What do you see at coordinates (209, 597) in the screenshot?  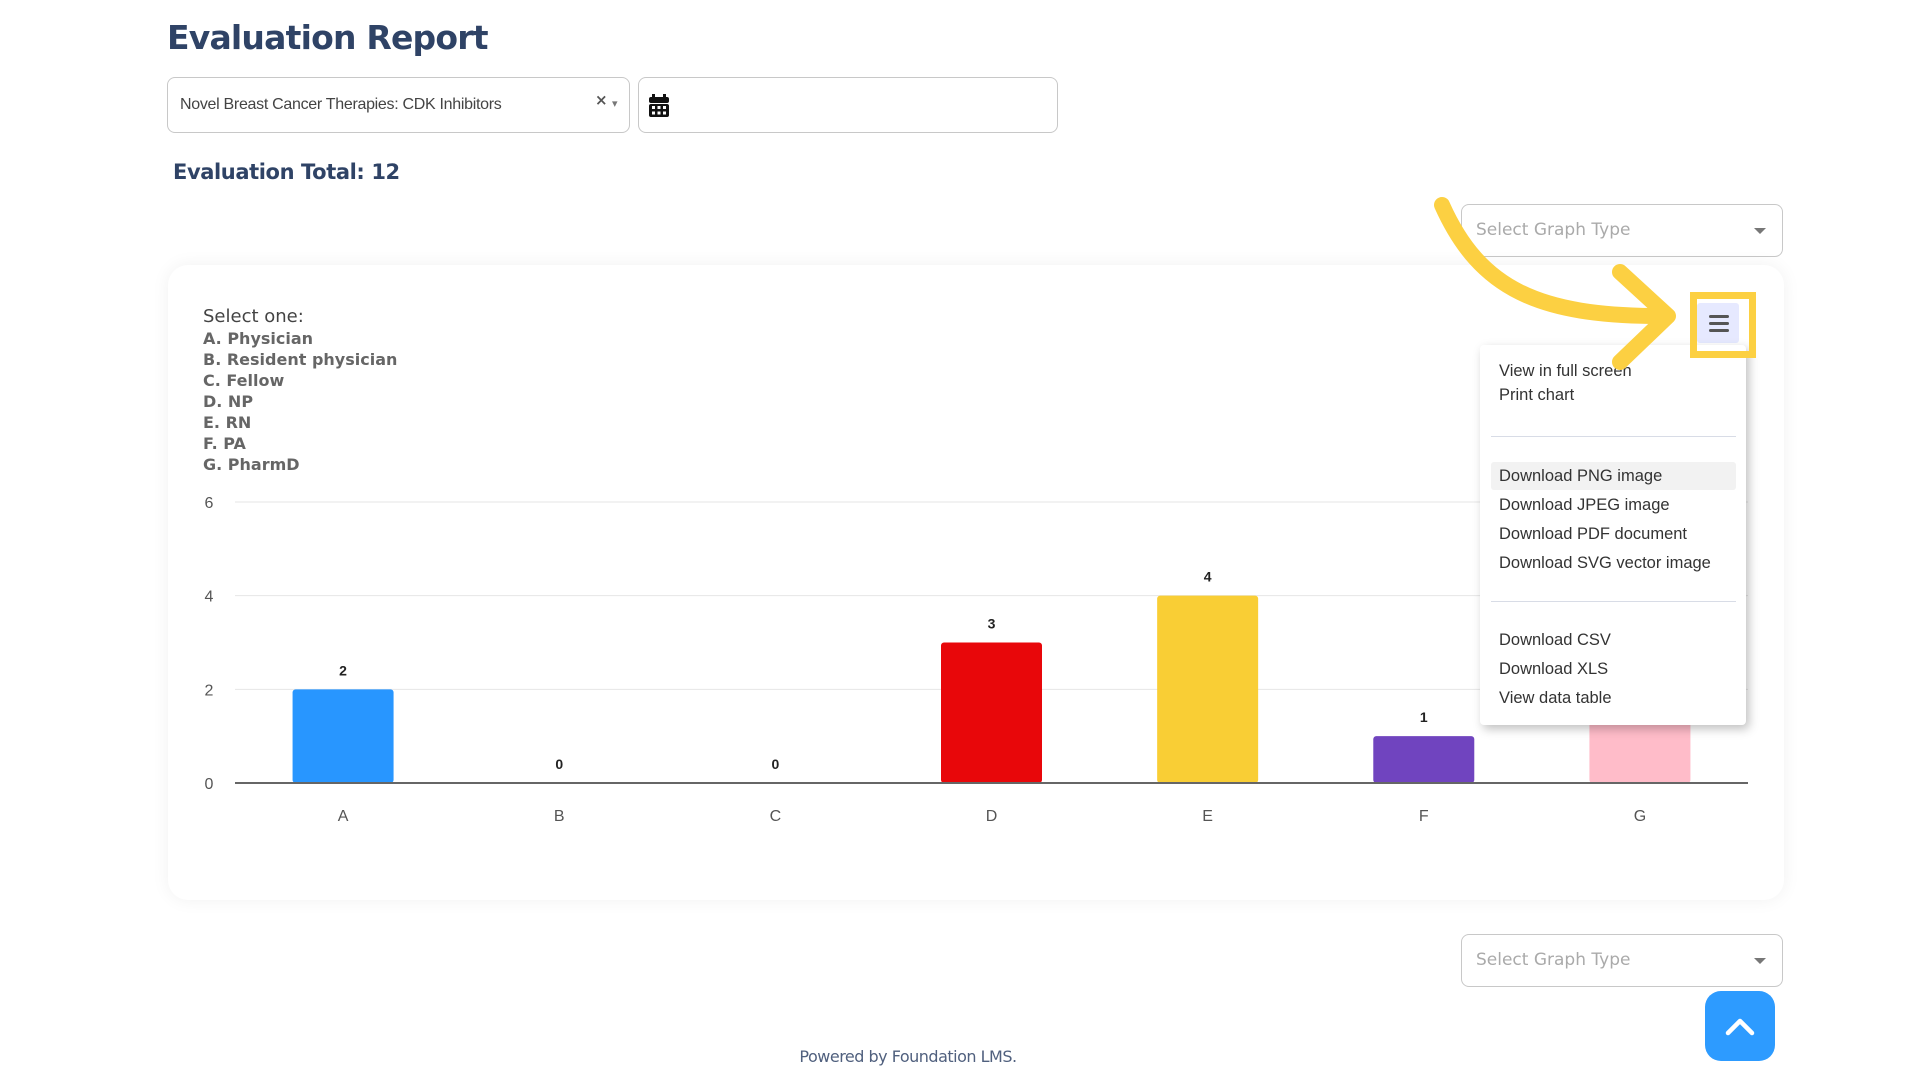 I see `y-tick-label: 4` at bounding box center [209, 597].